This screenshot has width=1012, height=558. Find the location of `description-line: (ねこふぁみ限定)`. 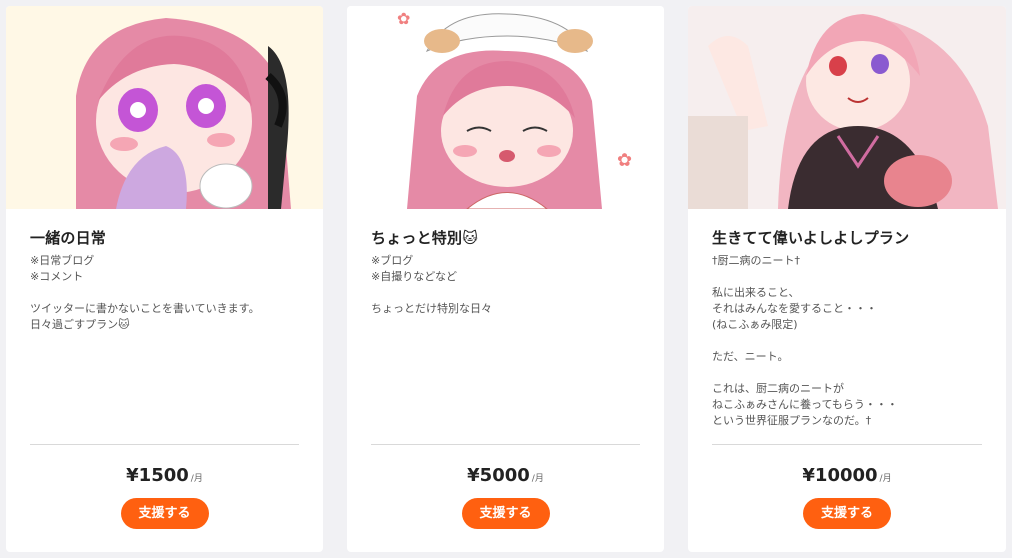

description-line: (ねこふぁみ限定) is located at coordinates (755, 324).